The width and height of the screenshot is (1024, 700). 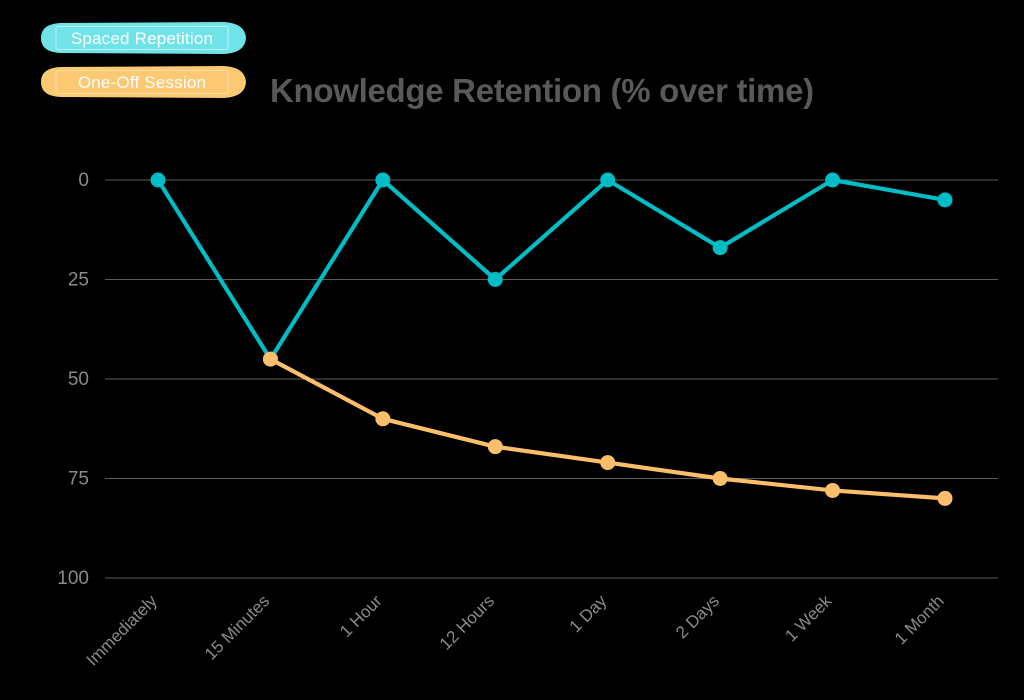 I want to click on y-axis-tick-label: 25, so click(x=78, y=280).